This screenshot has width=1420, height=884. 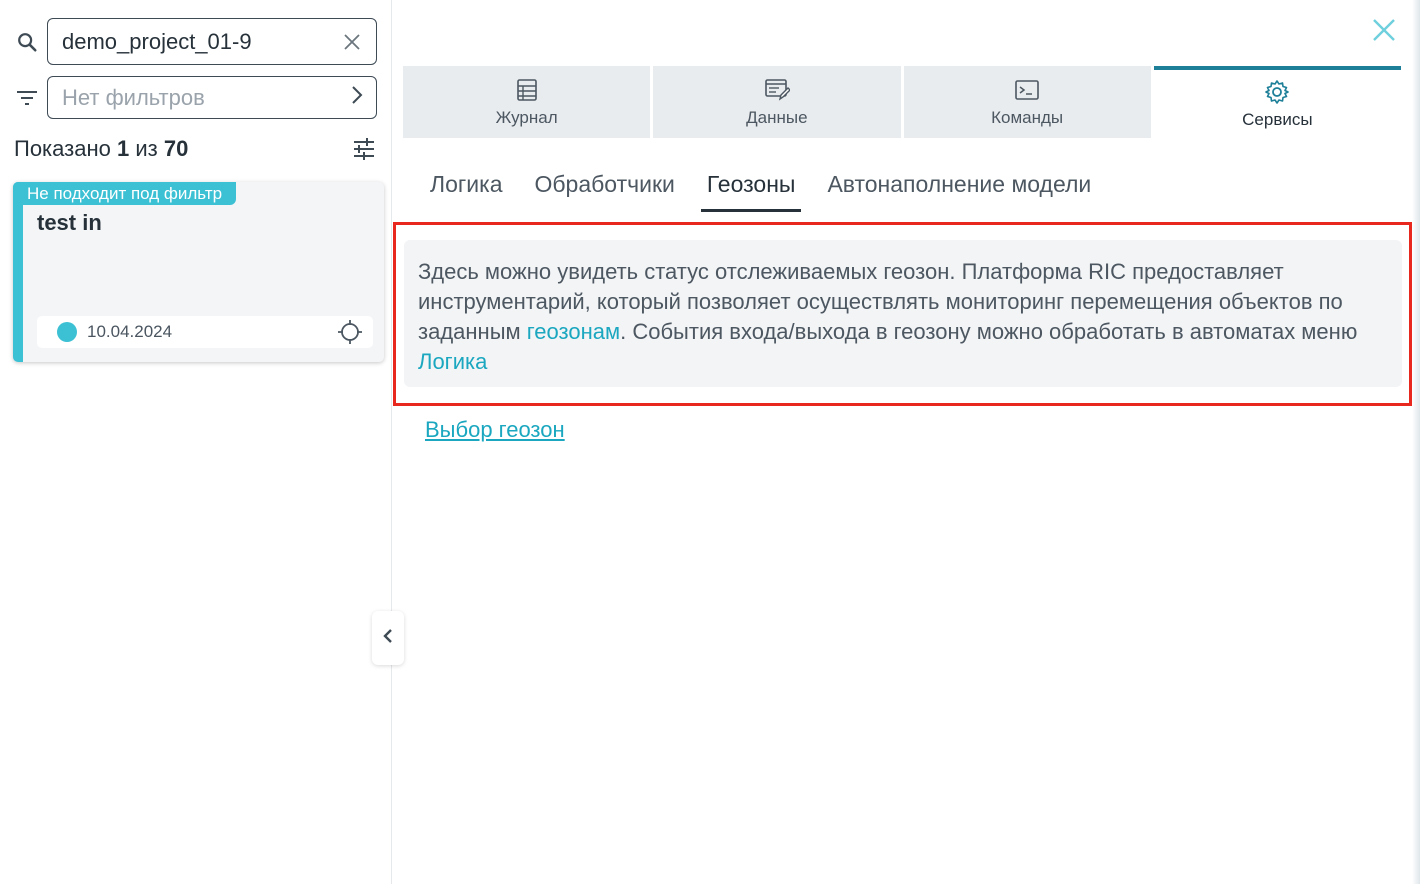 What do you see at coordinates (1416, 442) in the screenshot?
I see `background-edge` at bounding box center [1416, 442].